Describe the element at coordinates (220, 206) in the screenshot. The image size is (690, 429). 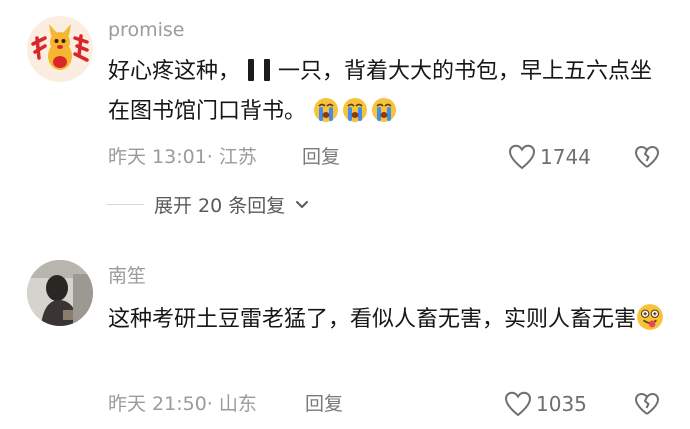
I see `expand-replies-label: 展开 20 条回复` at that location.